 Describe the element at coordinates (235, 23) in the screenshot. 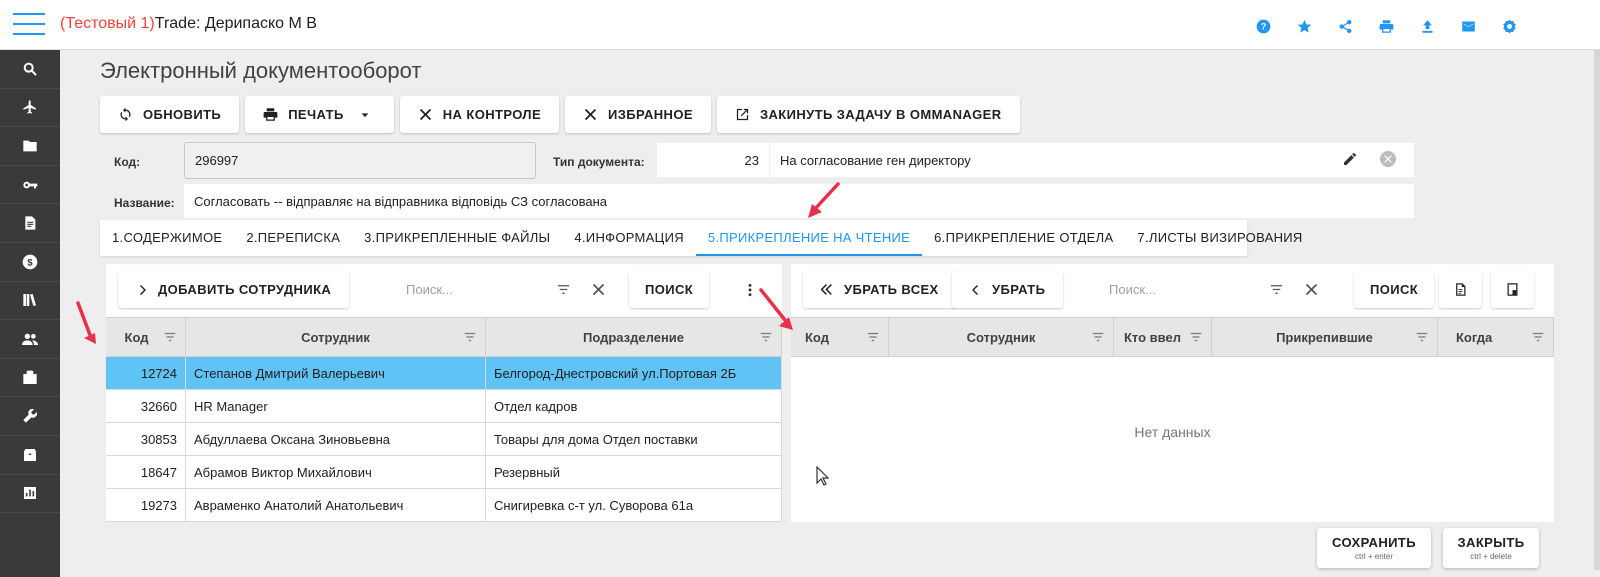

I see `app-title-text: Trade: Дерипаско М В` at that location.